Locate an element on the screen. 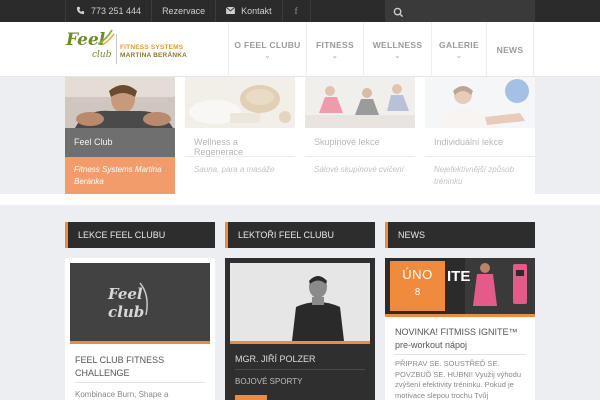  lesson-title: FEEL CLUB FITNESS CHALLENGE is located at coordinates (125, 367).